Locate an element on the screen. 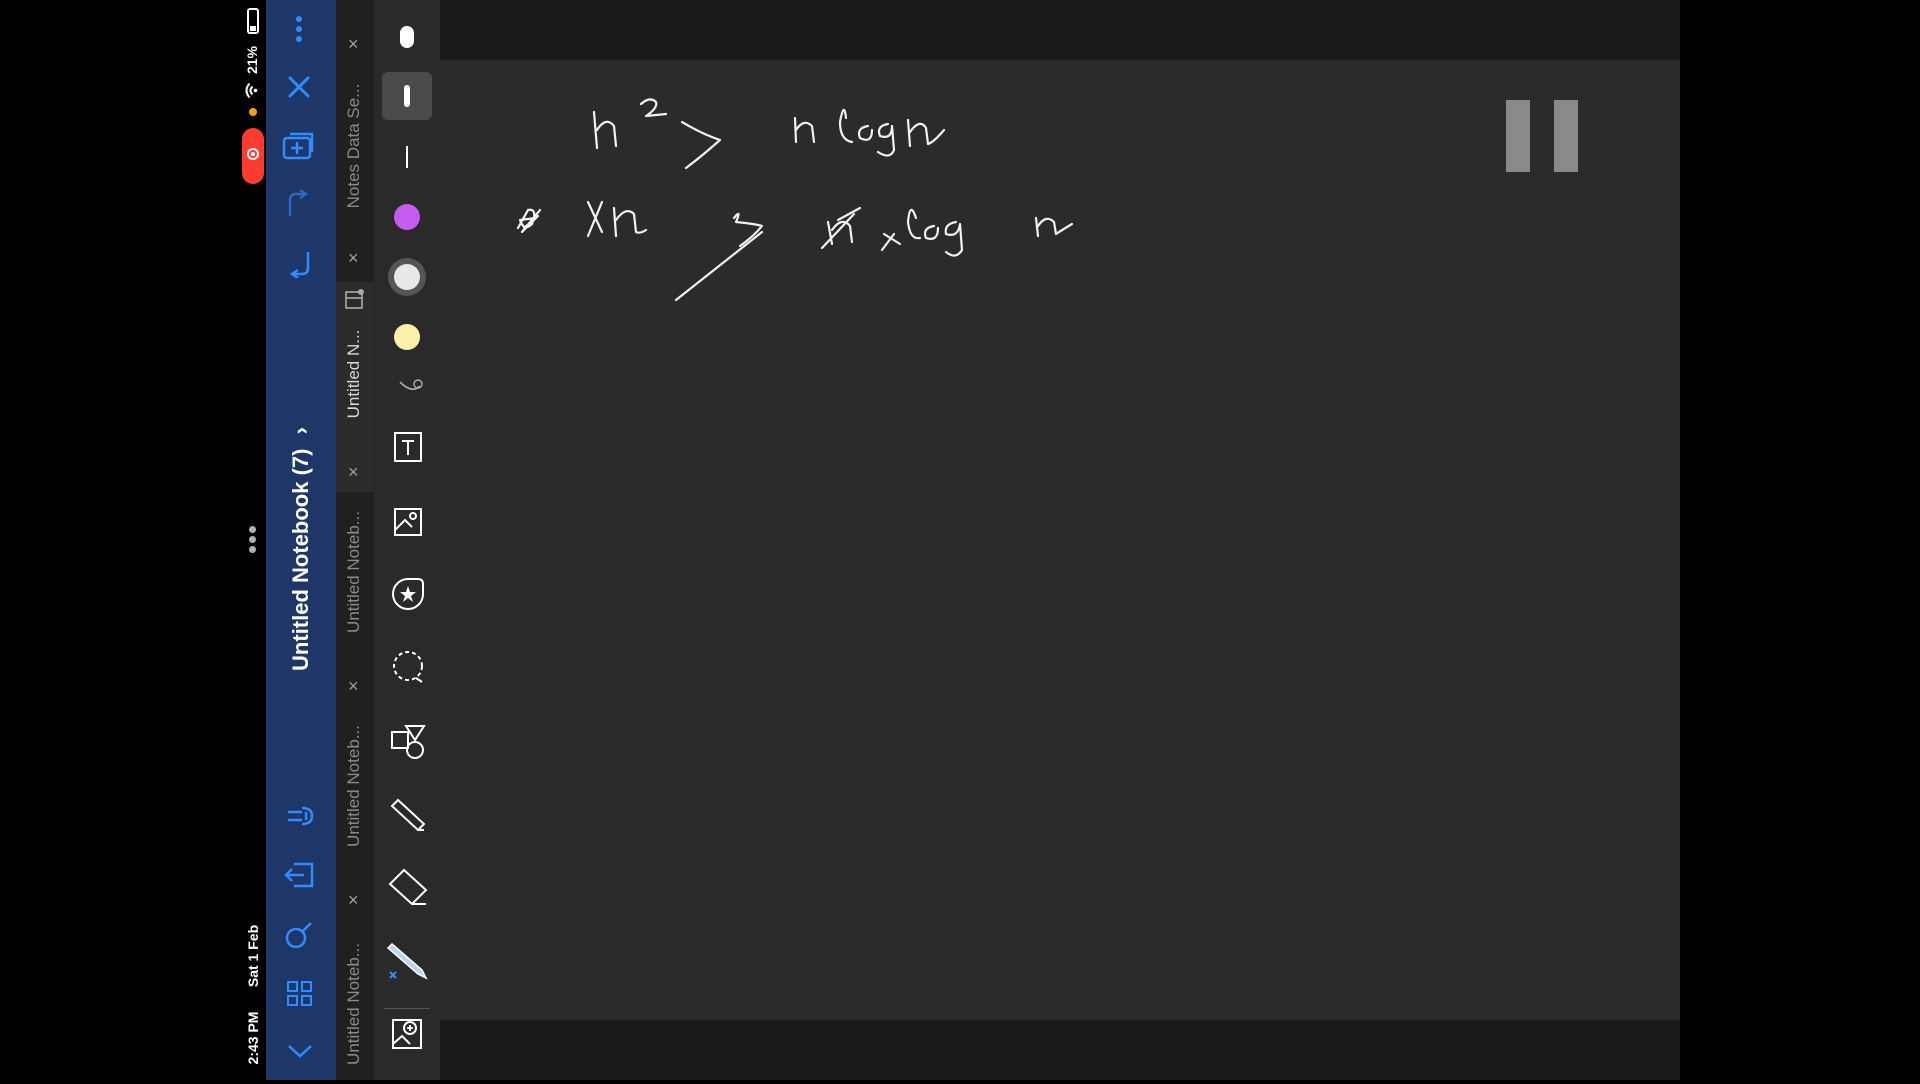 The height and width of the screenshot is (1084, 1920). notebook-title: Untitled Notebook (7) › is located at coordinates (301, 549).